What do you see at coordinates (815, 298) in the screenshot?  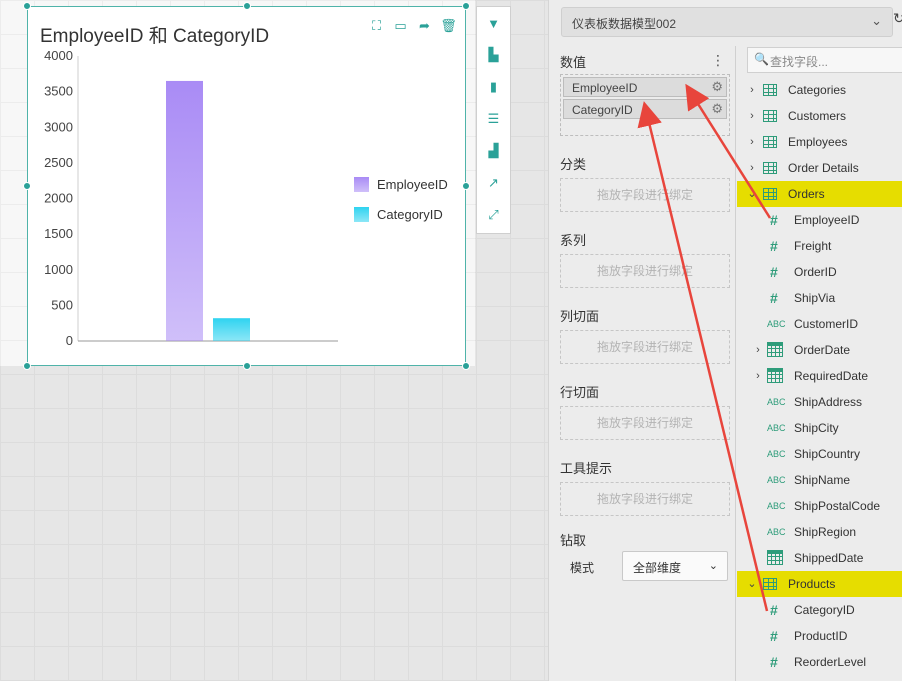 I see `tree-item-label: ShipVia` at bounding box center [815, 298].